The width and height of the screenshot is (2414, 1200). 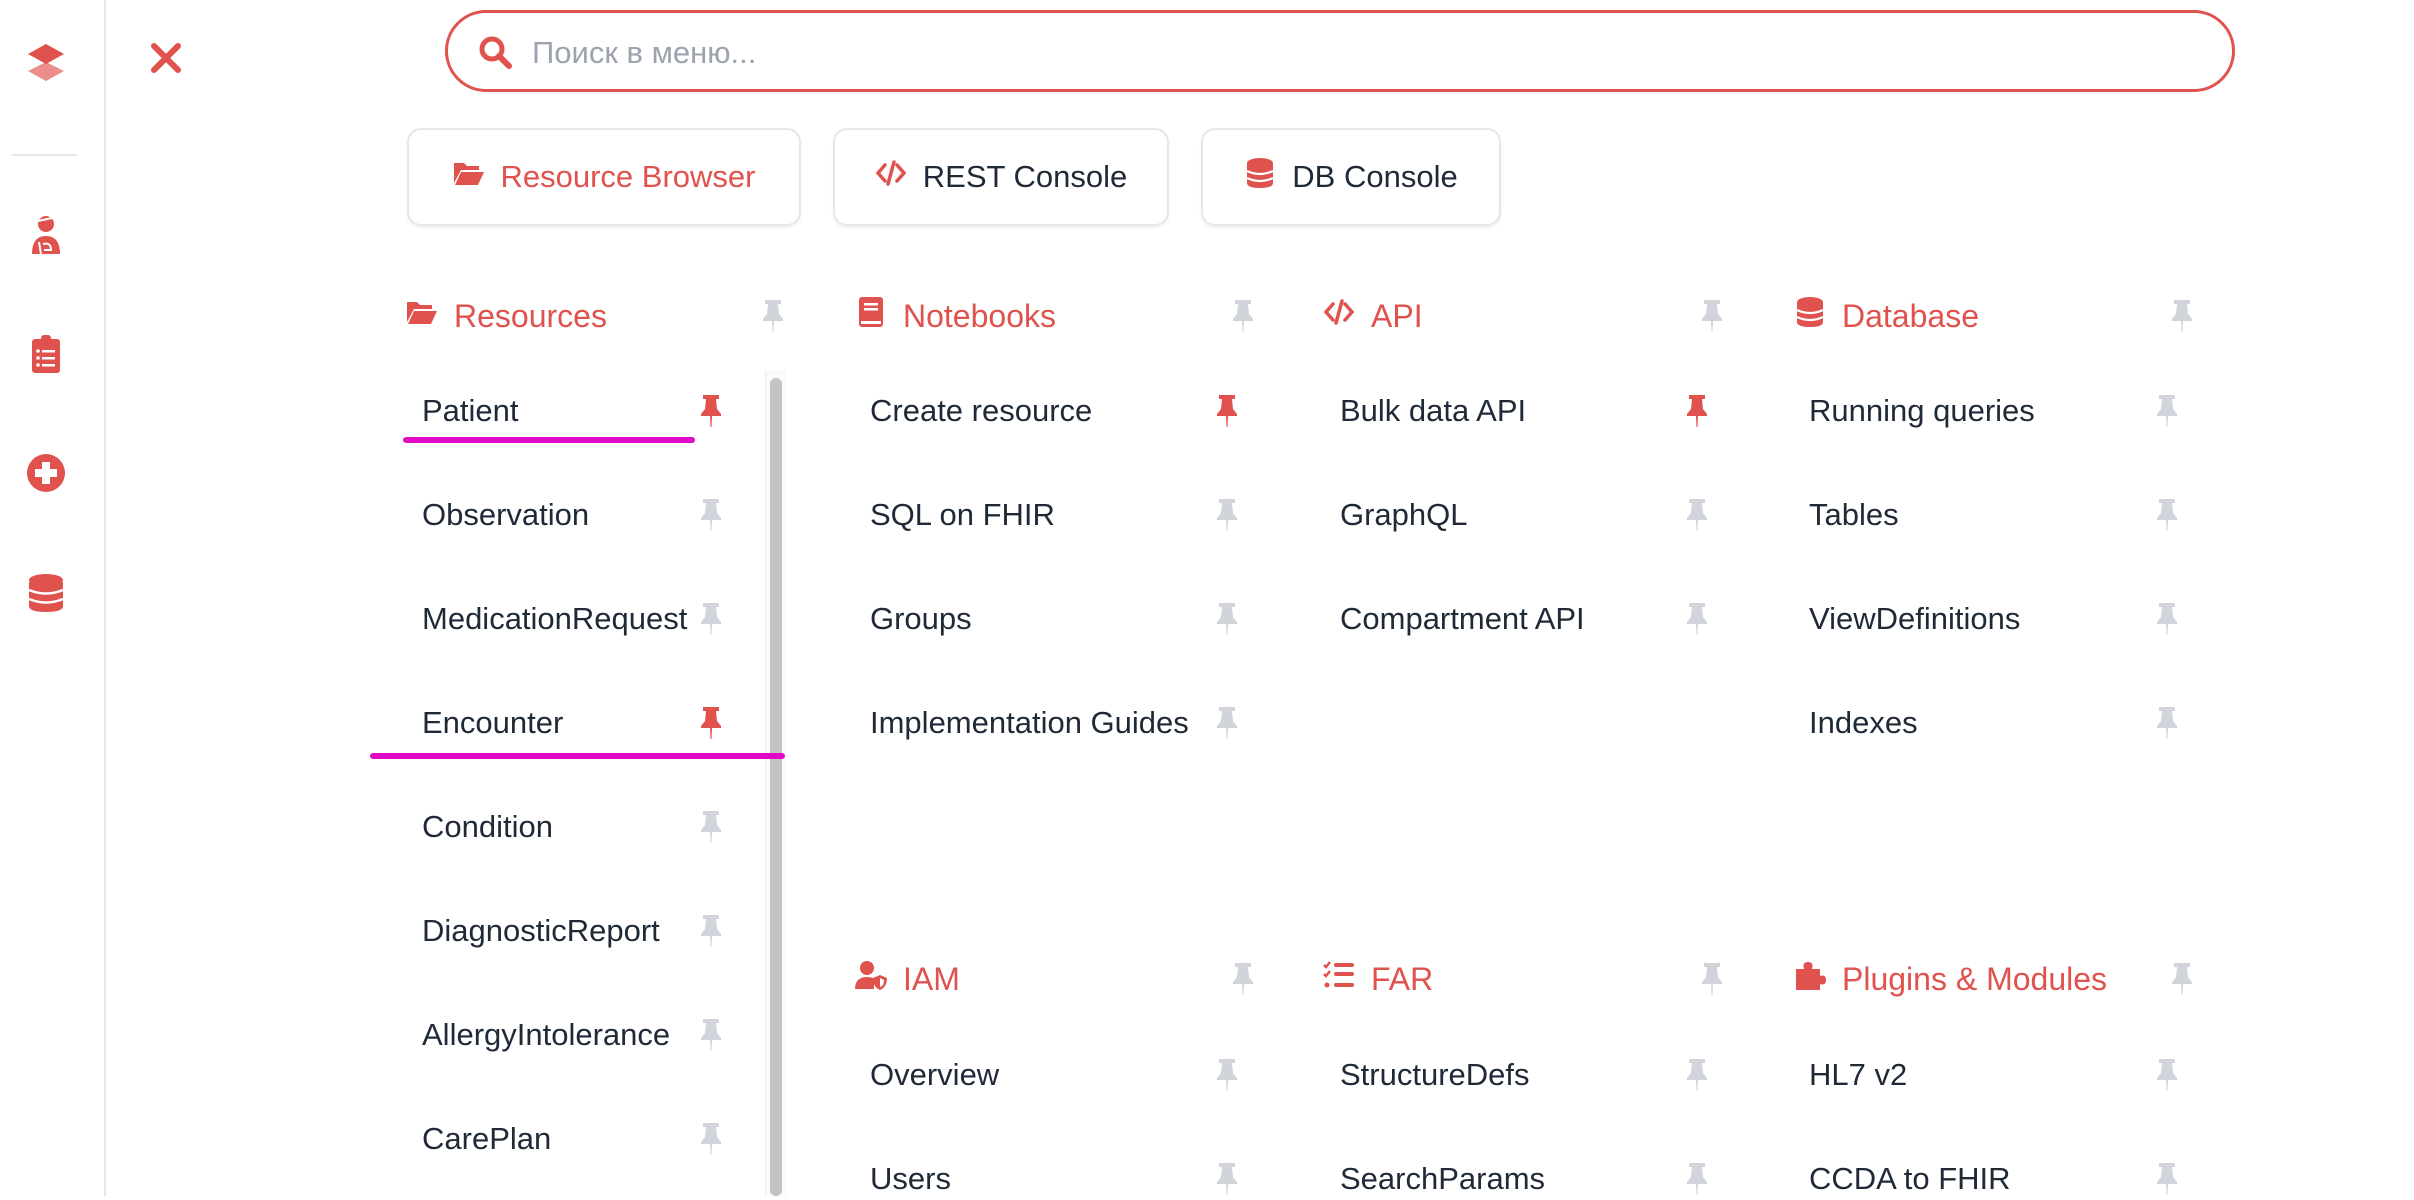 I want to click on menu-item-diagnosticreport: DiagnosticReport, so click(x=541, y=931).